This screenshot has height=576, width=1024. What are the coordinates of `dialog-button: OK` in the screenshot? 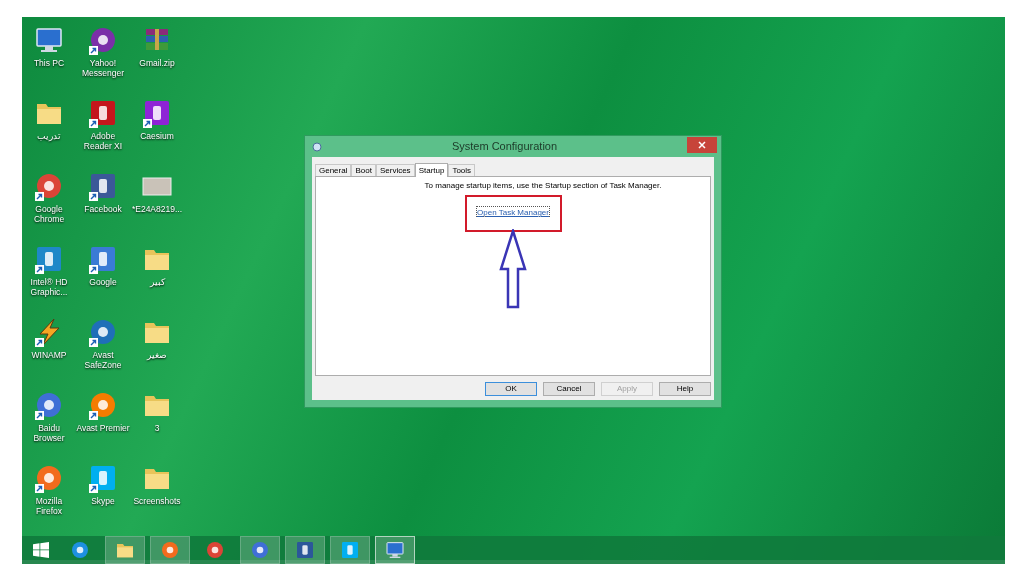 It's located at (511, 389).